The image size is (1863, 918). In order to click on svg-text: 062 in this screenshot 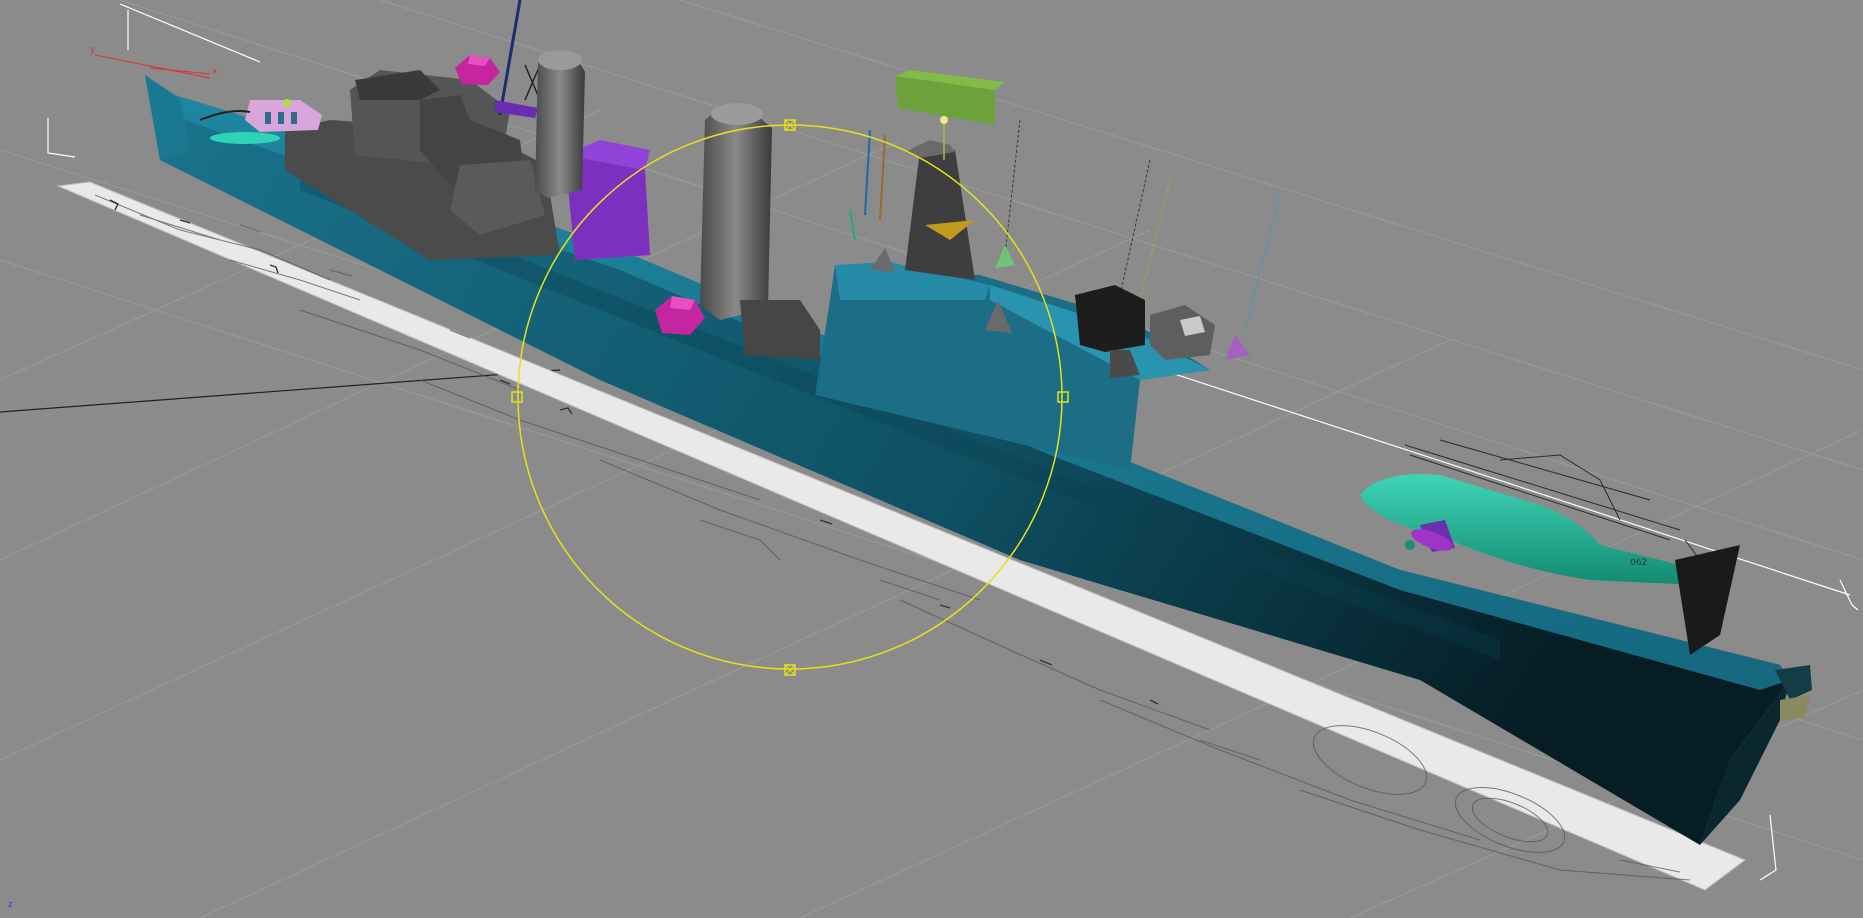, I will do `click(1638, 563)`.